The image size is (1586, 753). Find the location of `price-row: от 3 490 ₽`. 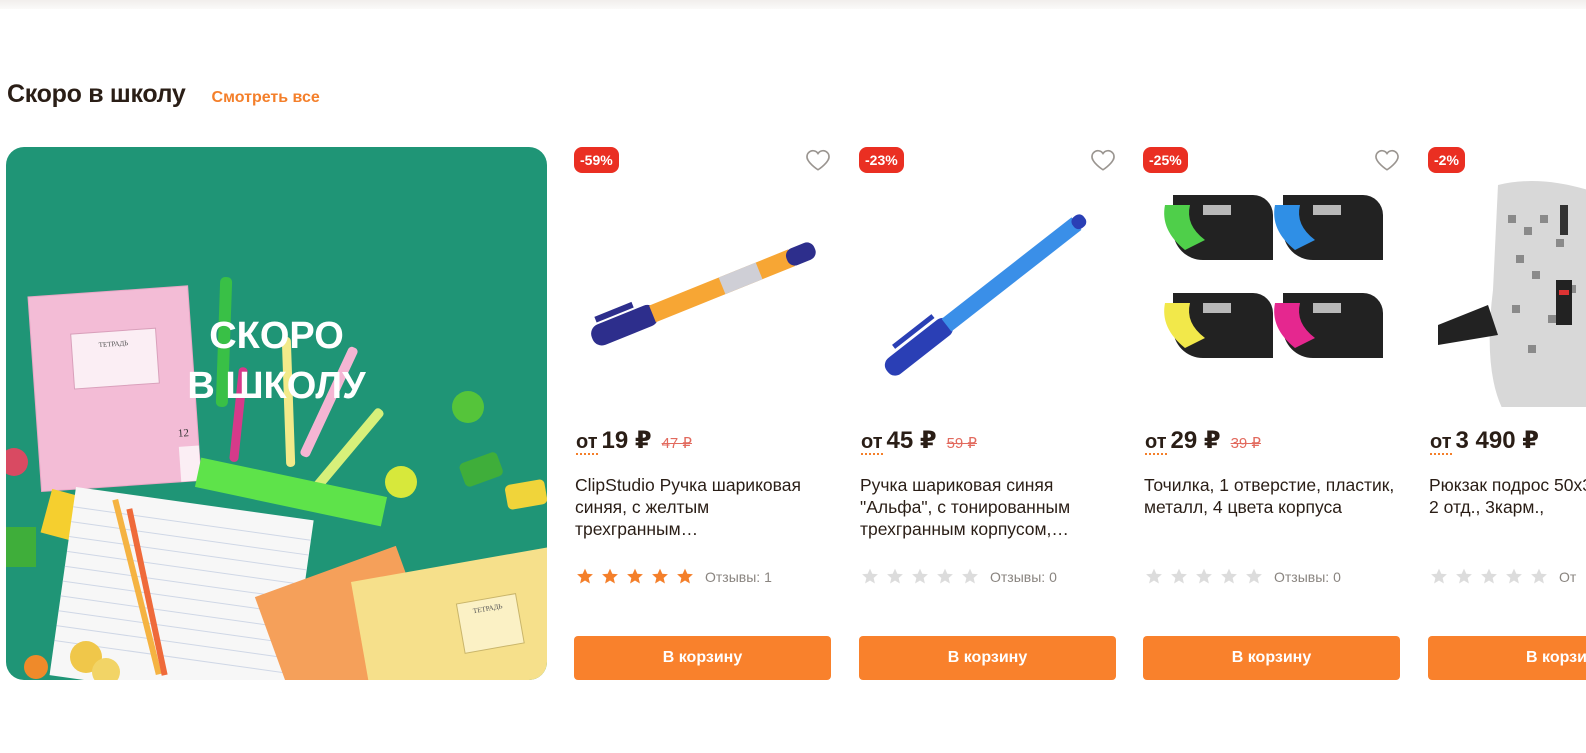

price-row: от 3 490 ₽ is located at coordinates (1484, 440).